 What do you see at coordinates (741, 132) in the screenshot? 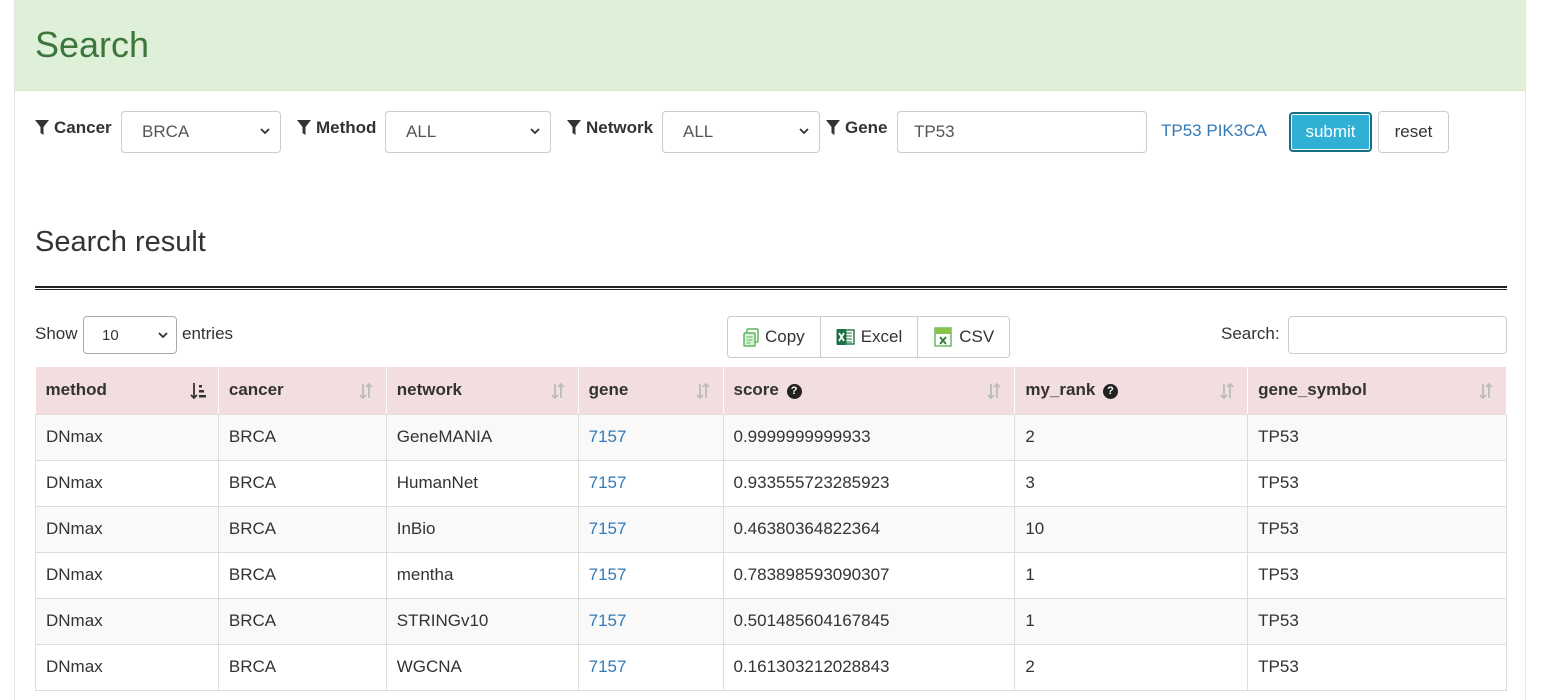
I see `network-select: ALL` at bounding box center [741, 132].